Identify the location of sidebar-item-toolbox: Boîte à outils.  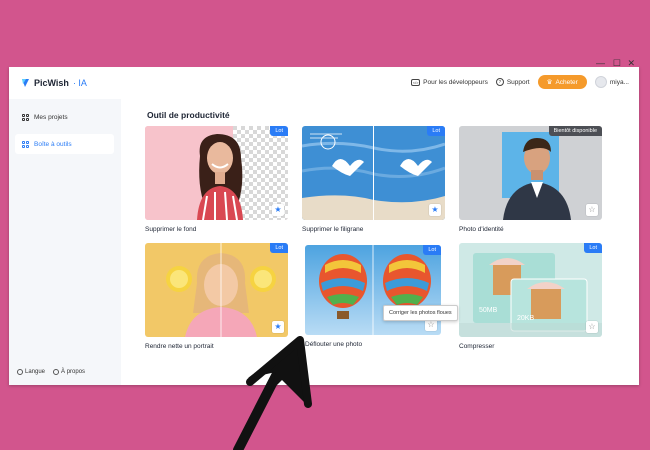
(64, 144).